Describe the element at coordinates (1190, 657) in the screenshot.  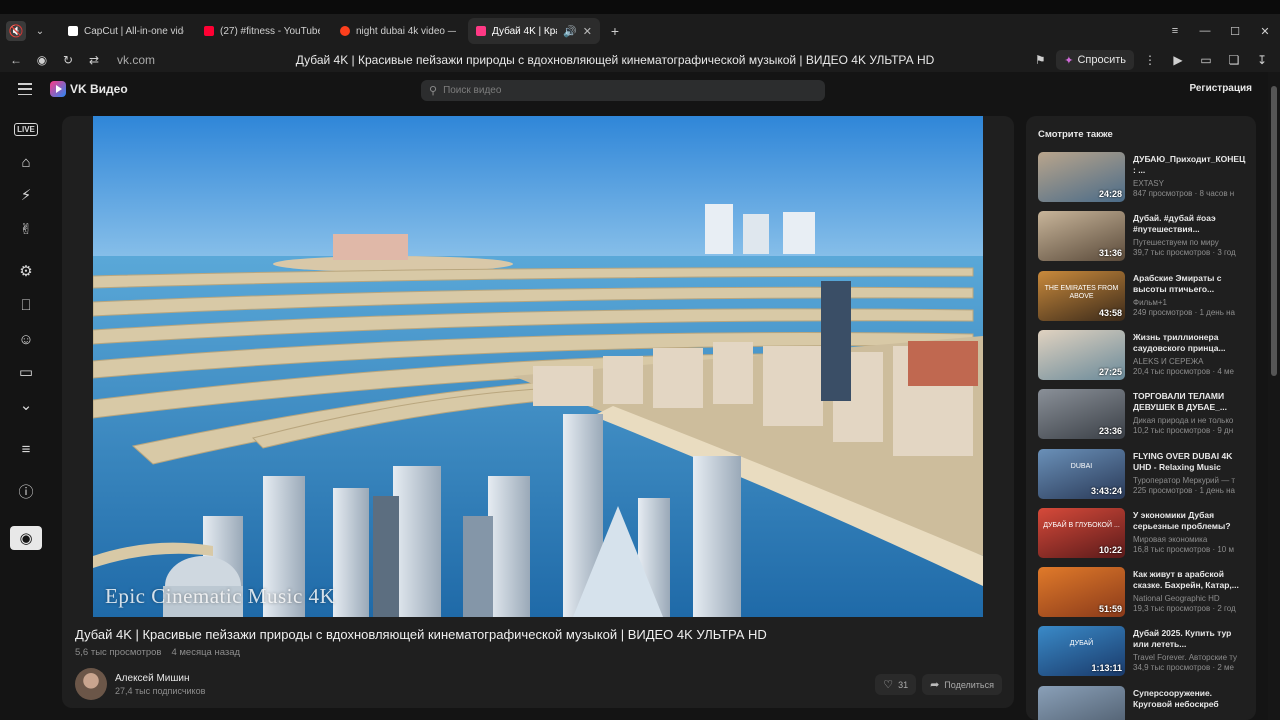
I see `recommendation-channel: Travel Forever. Авторские ту` at that location.